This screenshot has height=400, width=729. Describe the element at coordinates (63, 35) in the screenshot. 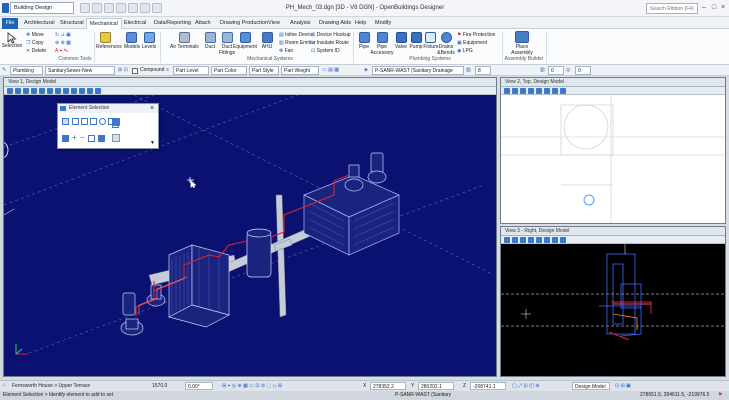

I see `common-tools-mini-icons: ↻ ⊿ ▣` at that location.